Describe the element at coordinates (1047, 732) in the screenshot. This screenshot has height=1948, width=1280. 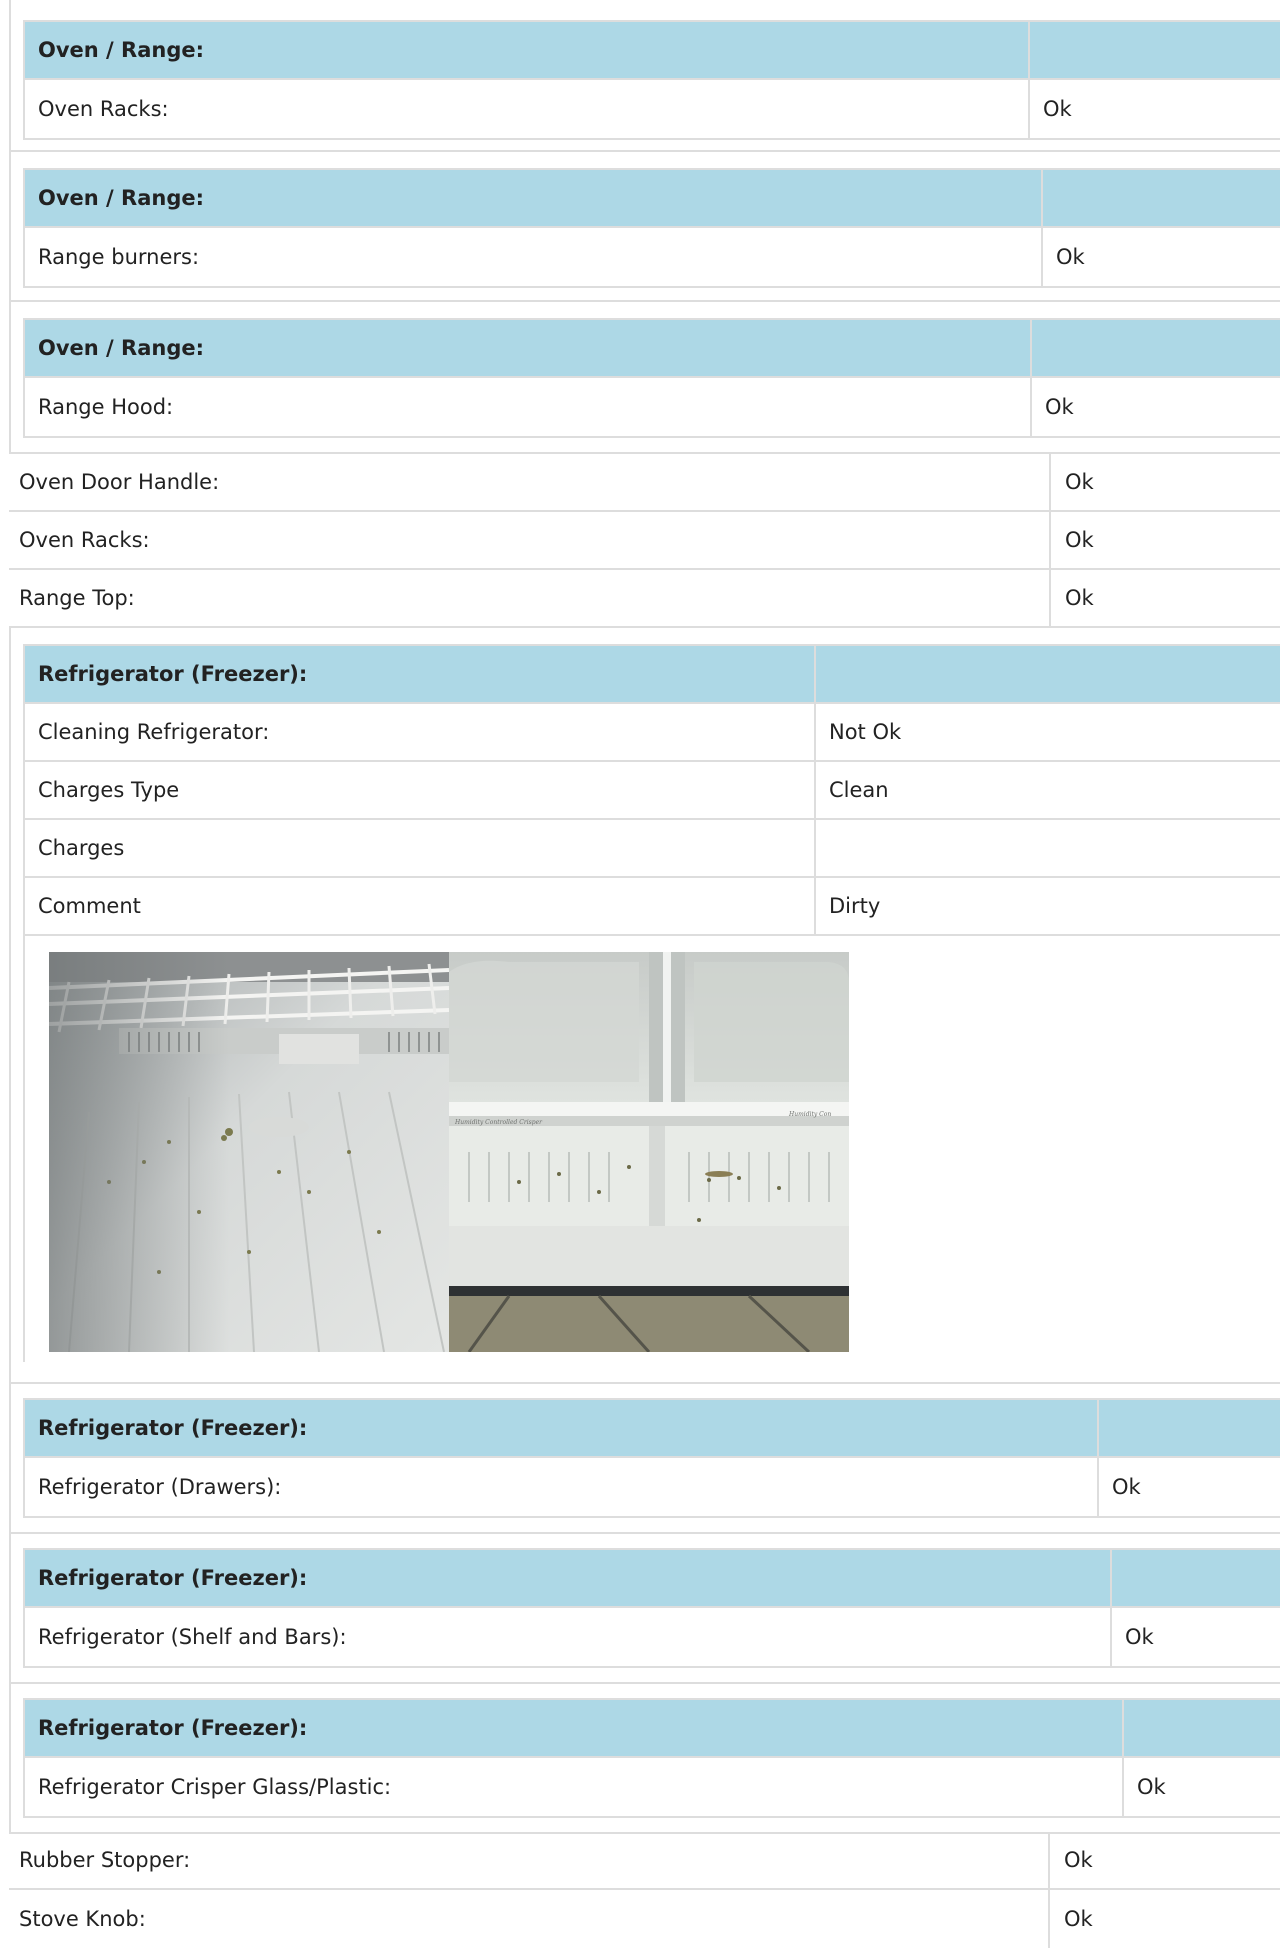
I see `item-value: Not Ok` at that location.